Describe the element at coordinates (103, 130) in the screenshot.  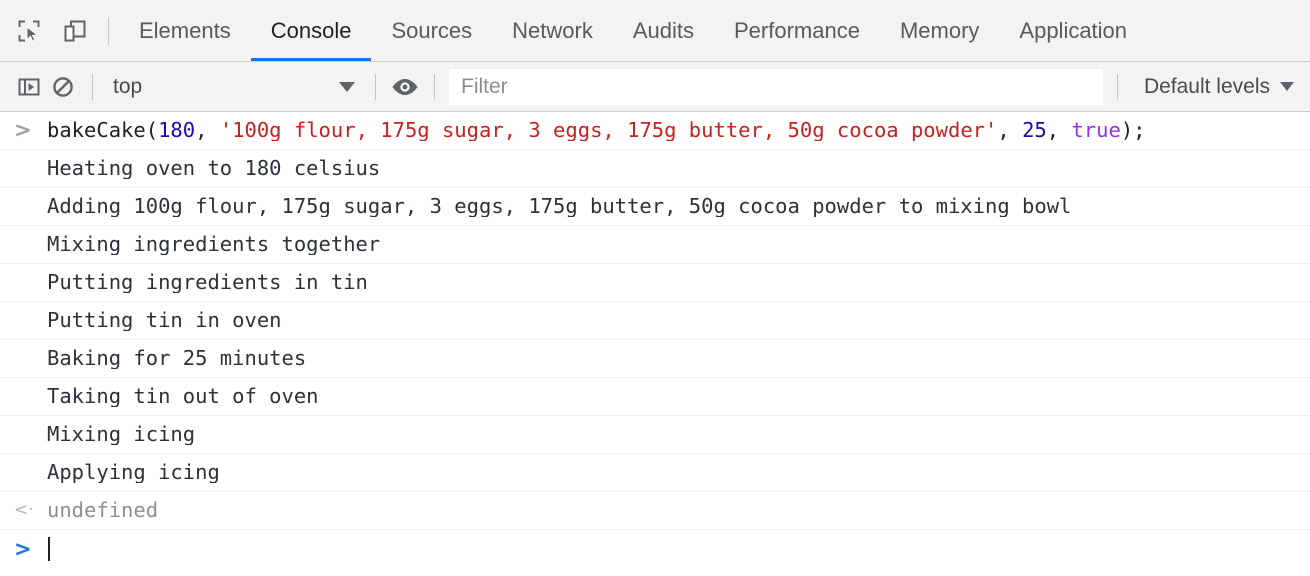
I see `code-token-plain: bakeCake(` at that location.